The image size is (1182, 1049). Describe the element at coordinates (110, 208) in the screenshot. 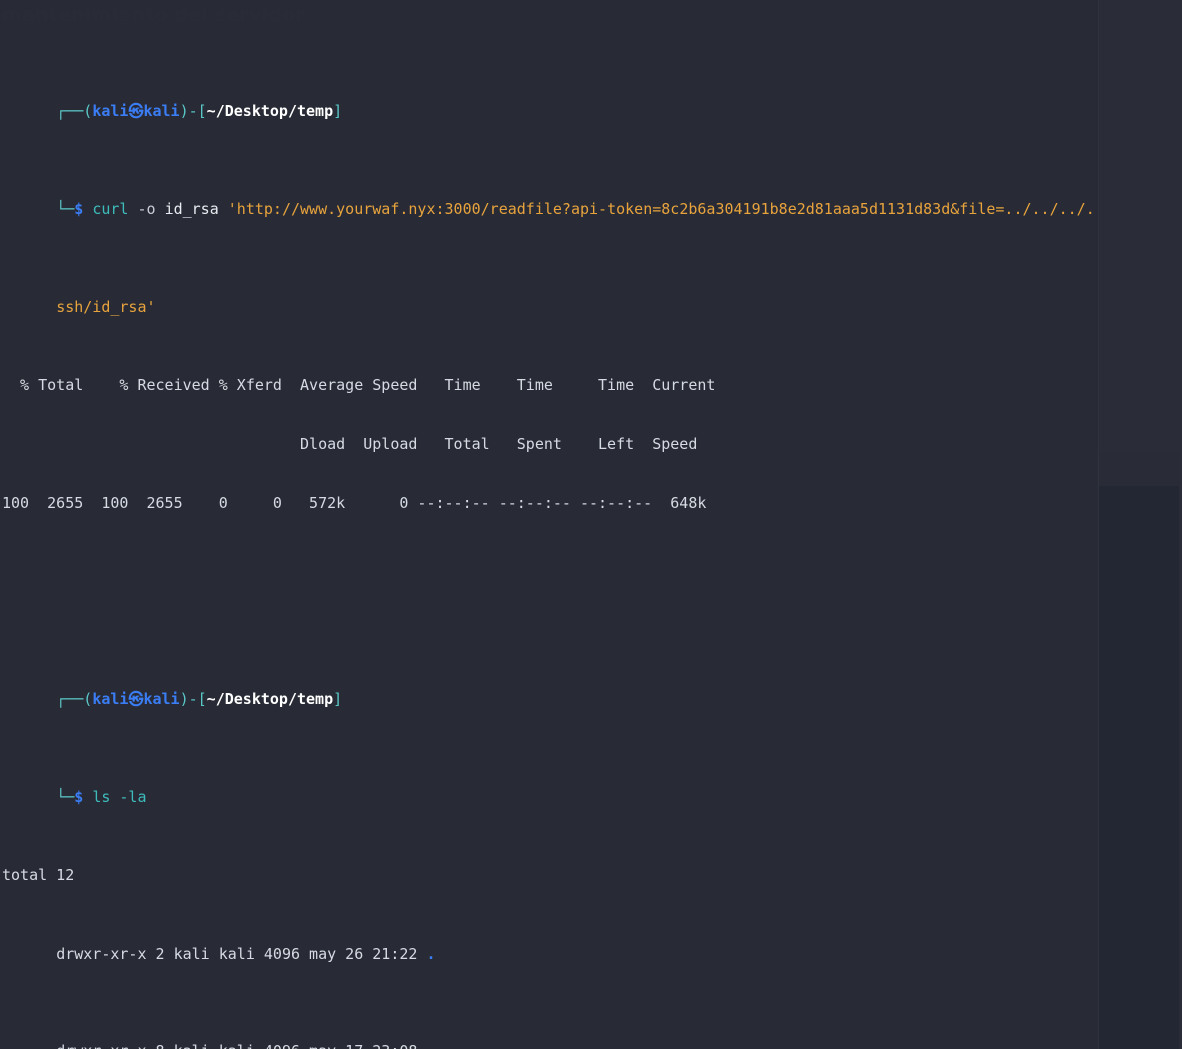

I see `curl-command-name: curl` at that location.